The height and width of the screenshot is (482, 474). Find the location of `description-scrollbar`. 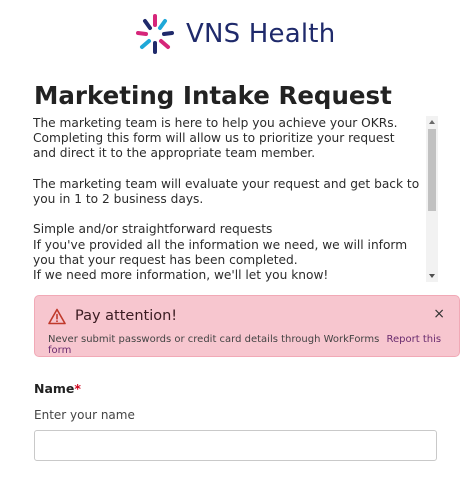

description-scrollbar is located at coordinates (432, 199).